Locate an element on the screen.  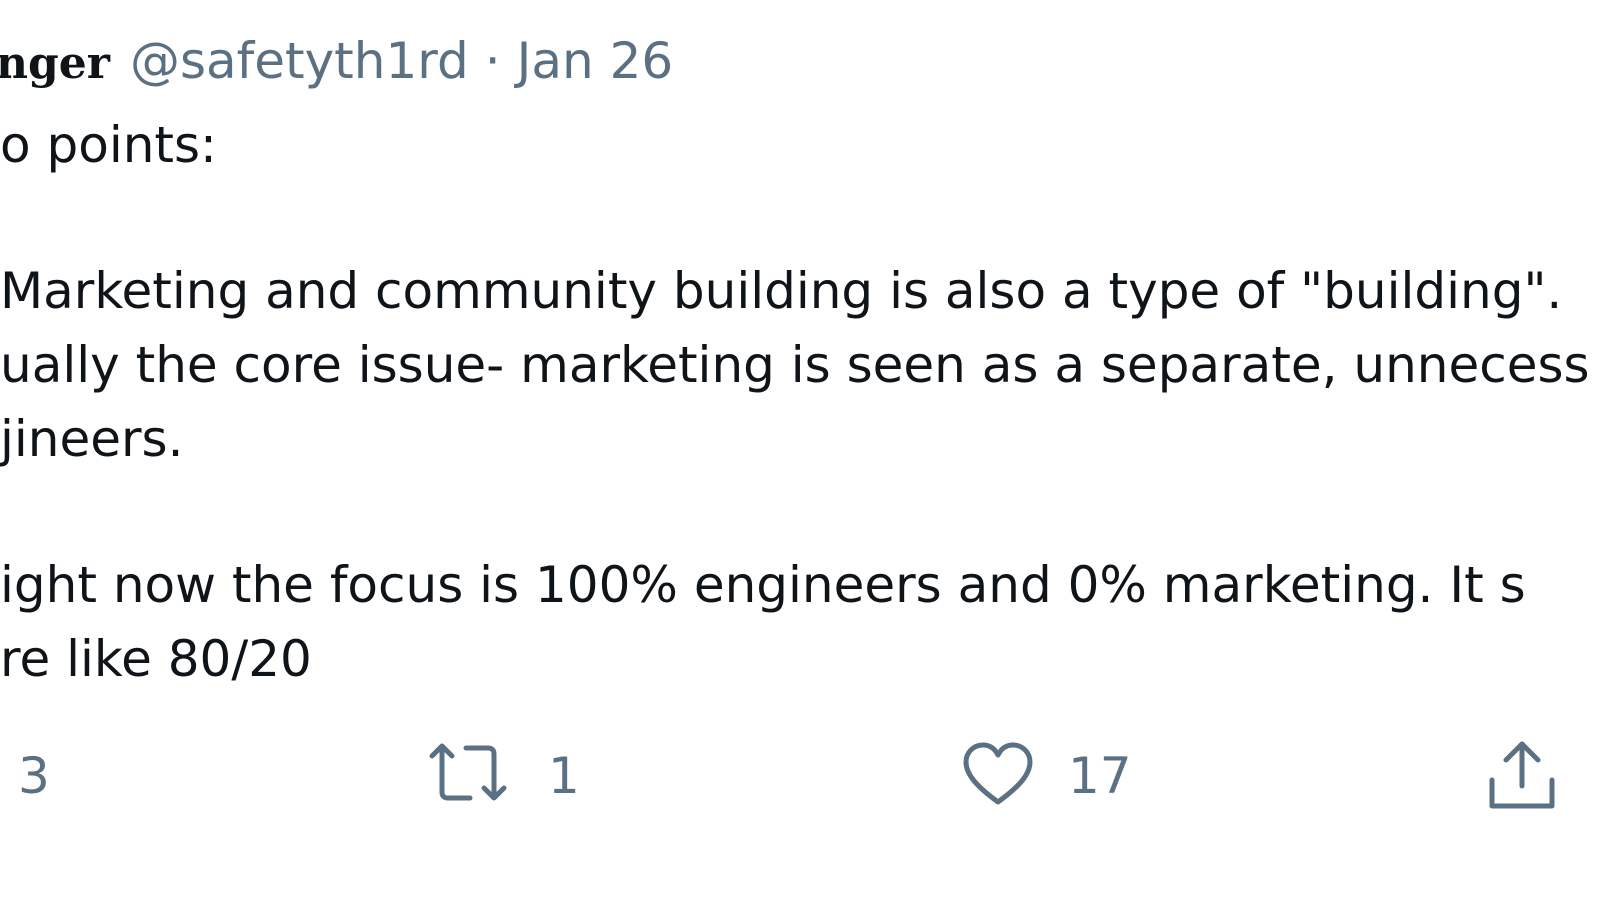
tweet-text-line: jineers. is located at coordinates (92, 439).